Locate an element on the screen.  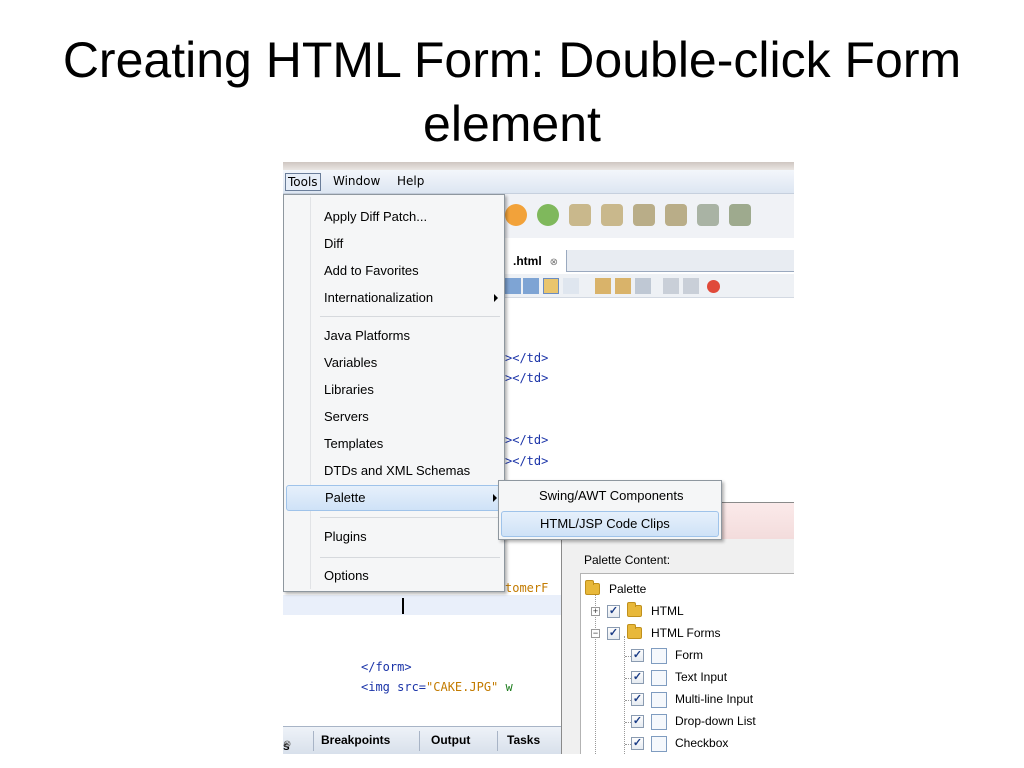
editor-toolbar is located at coordinates (649, 286).